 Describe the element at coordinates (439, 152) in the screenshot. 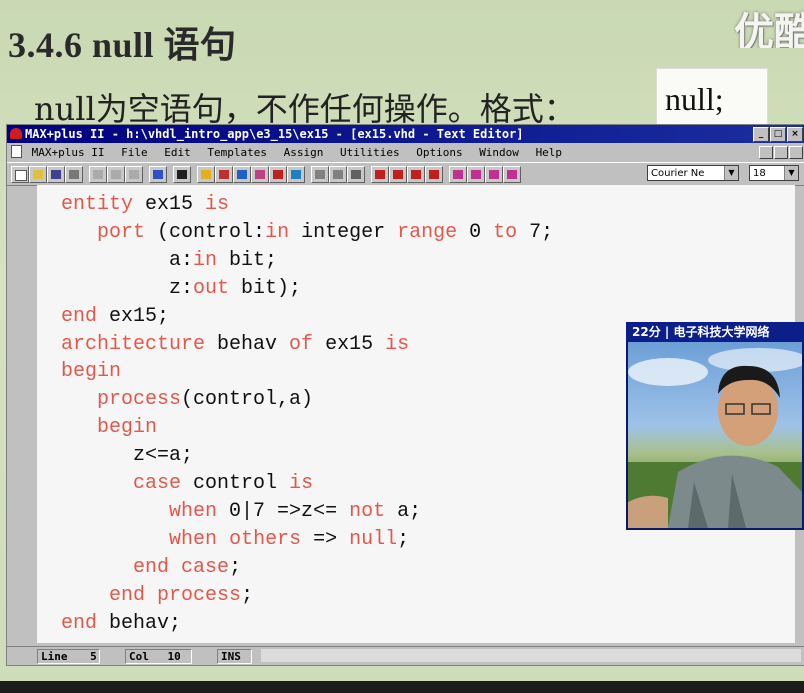

I see `menu-options: Options` at that location.